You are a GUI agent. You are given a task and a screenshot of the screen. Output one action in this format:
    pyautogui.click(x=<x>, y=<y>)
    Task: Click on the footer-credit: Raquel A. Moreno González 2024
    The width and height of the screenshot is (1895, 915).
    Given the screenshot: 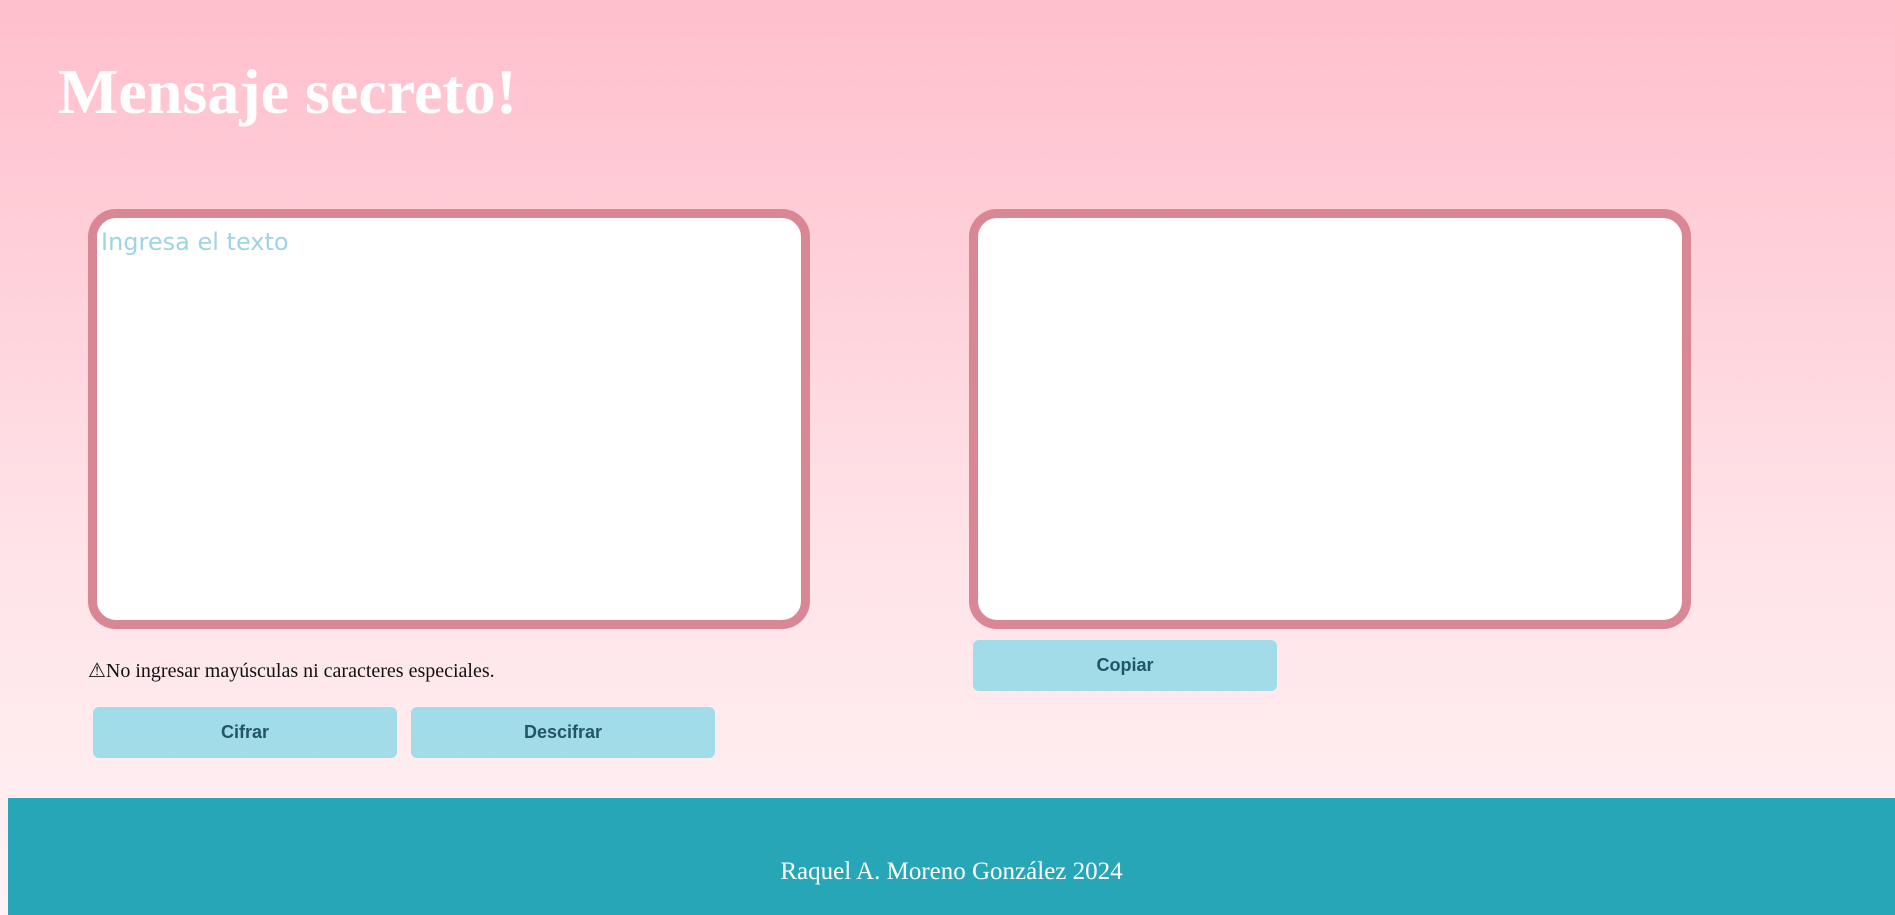 What is the action you would take?
    pyautogui.click(x=951, y=871)
    